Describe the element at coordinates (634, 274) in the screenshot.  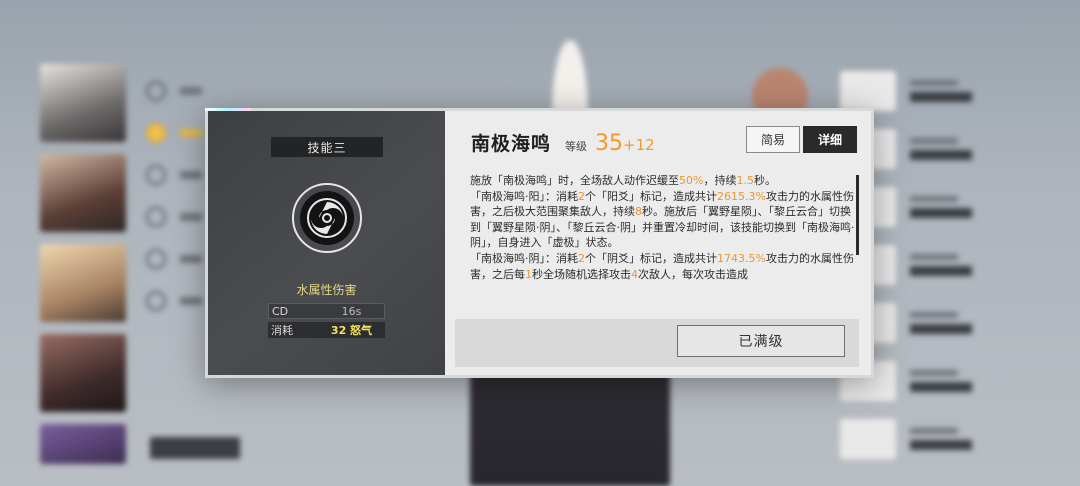
I see `highlight-value: 4` at that location.